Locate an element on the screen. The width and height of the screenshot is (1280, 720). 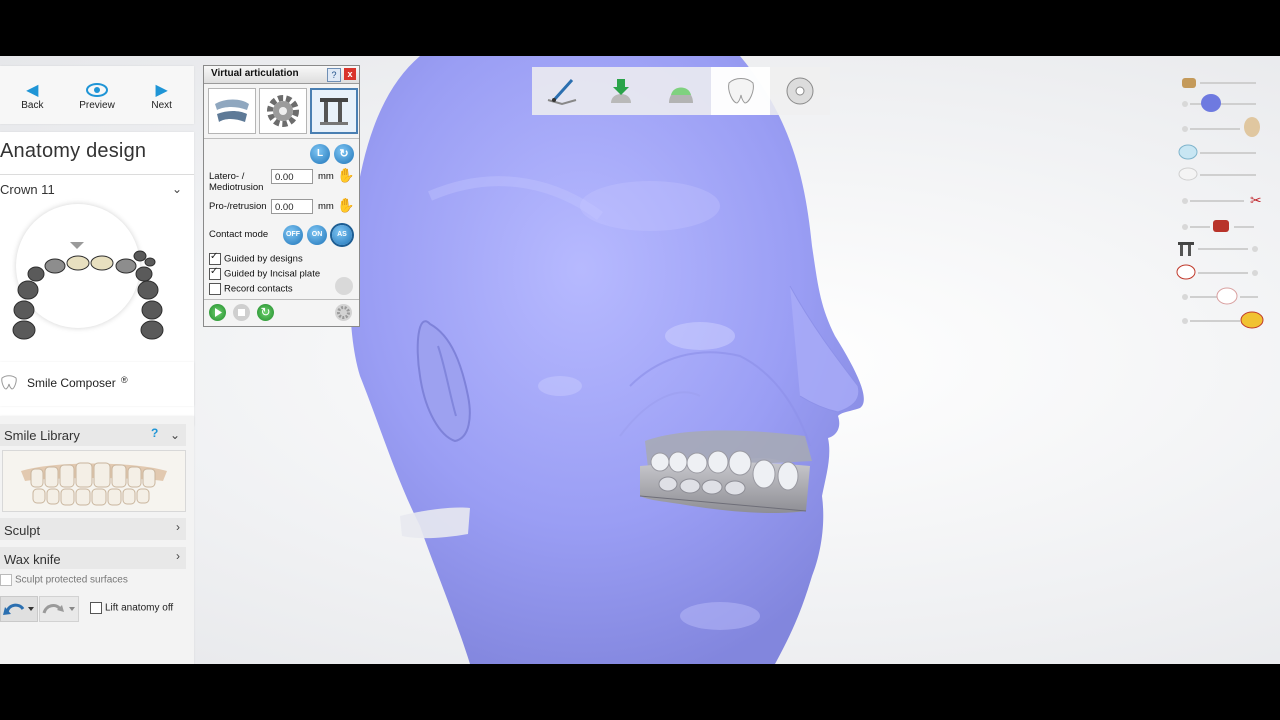
back-button: ◀ Back is located at coordinates (32, 95).